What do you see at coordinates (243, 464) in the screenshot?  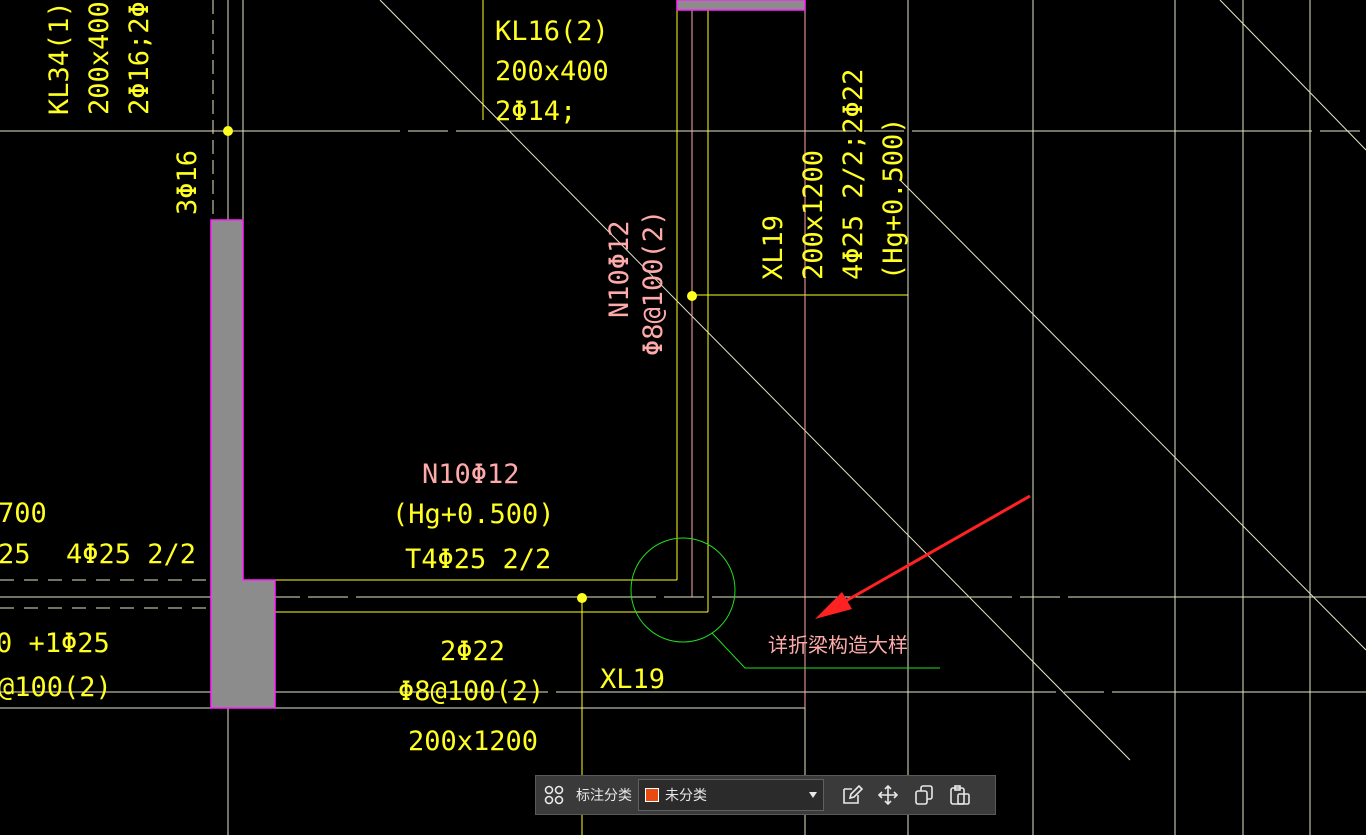 I see `wall-column` at bounding box center [243, 464].